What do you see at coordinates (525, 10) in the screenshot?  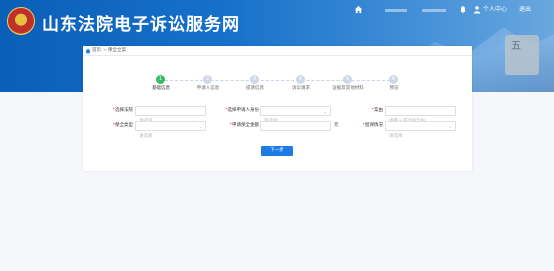 I see `logout-link: 退出` at bounding box center [525, 10].